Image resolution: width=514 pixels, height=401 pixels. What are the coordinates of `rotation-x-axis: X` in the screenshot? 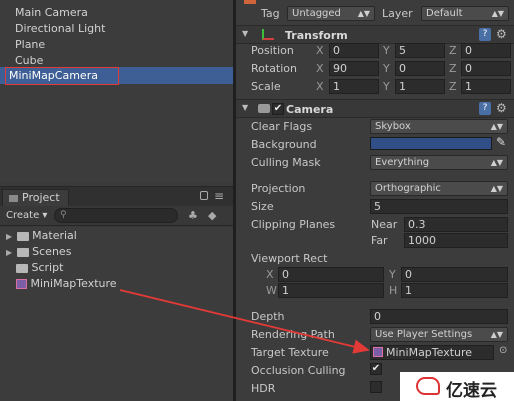 It's located at (320, 68).